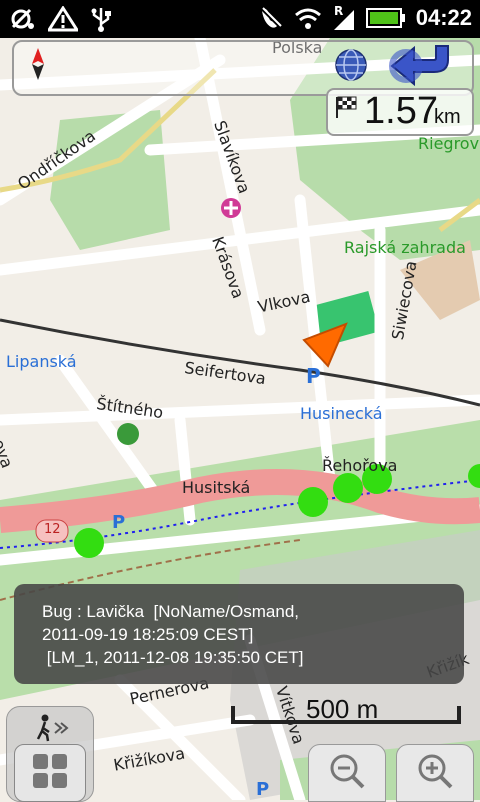 Image resolution: width=480 pixels, height=802 pixels. I want to click on finish-flag-icon, so click(346, 107).